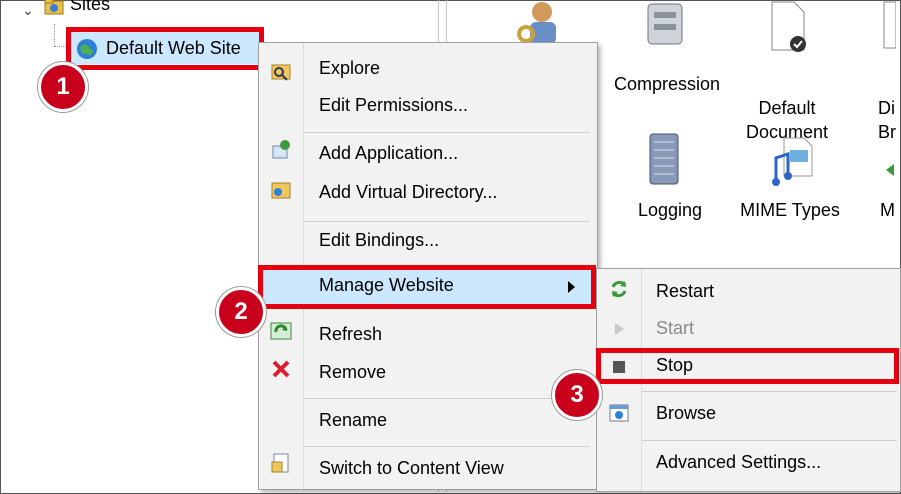 Image resolution: width=901 pixels, height=494 pixels. Describe the element at coordinates (63, 87) in the screenshot. I see `step-badge-1: 1` at that location.